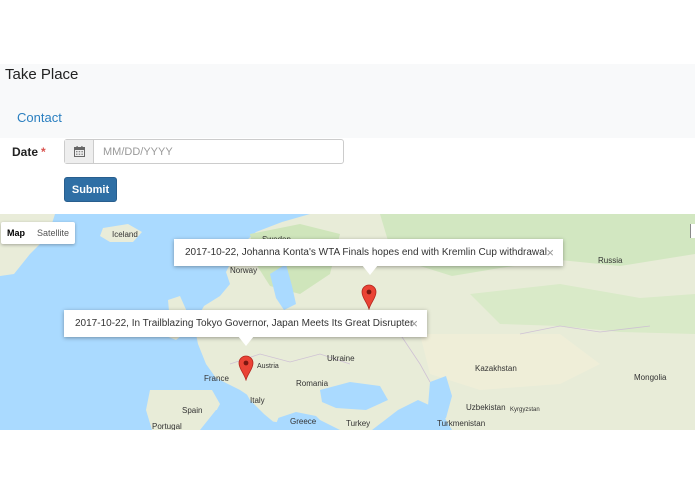 The width and height of the screenshot is (695, 494). What do you see at coordinates (16, 233) in the screenshot?
I see `map-type-map-button: Map` at bounding box center [16, 233].